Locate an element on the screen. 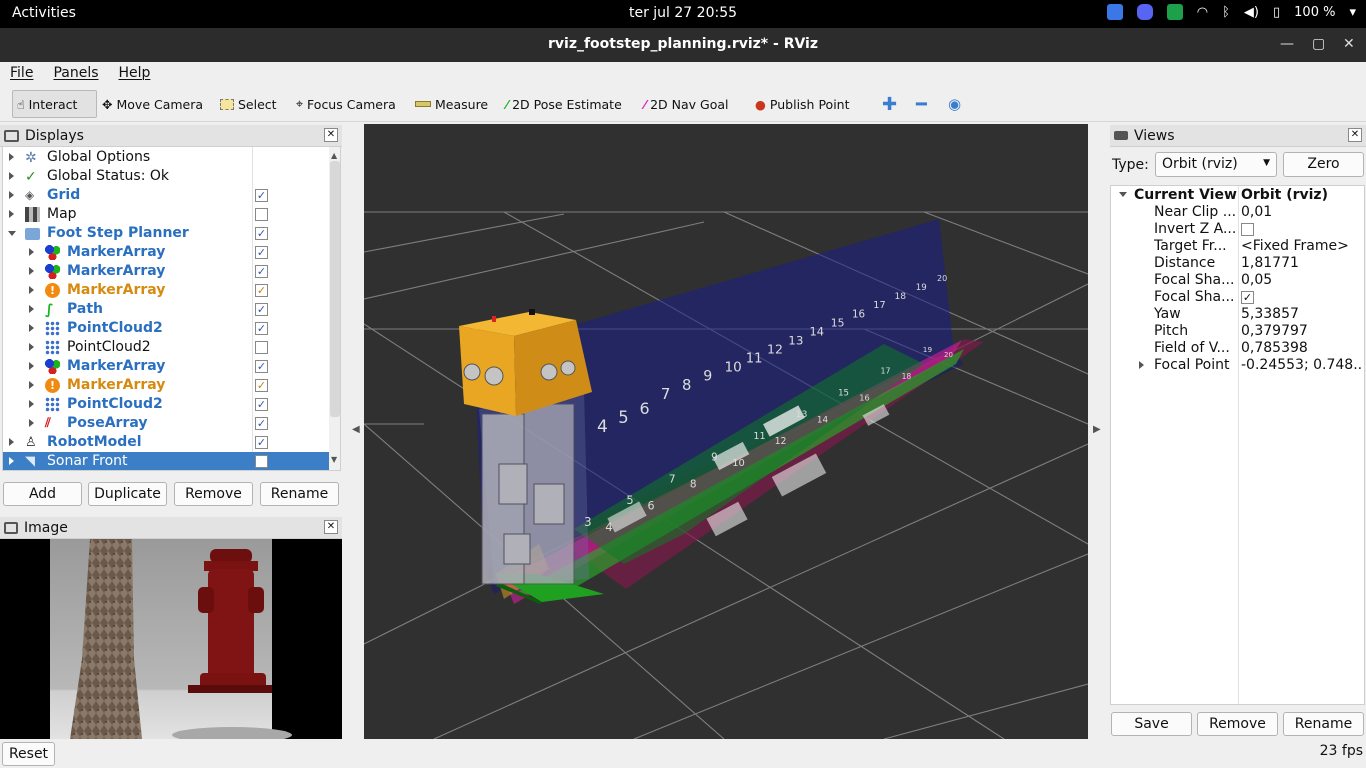 This screenshot has height=768, width=1366. path-checkbox: ✓ is located at coordinates (261, 309).